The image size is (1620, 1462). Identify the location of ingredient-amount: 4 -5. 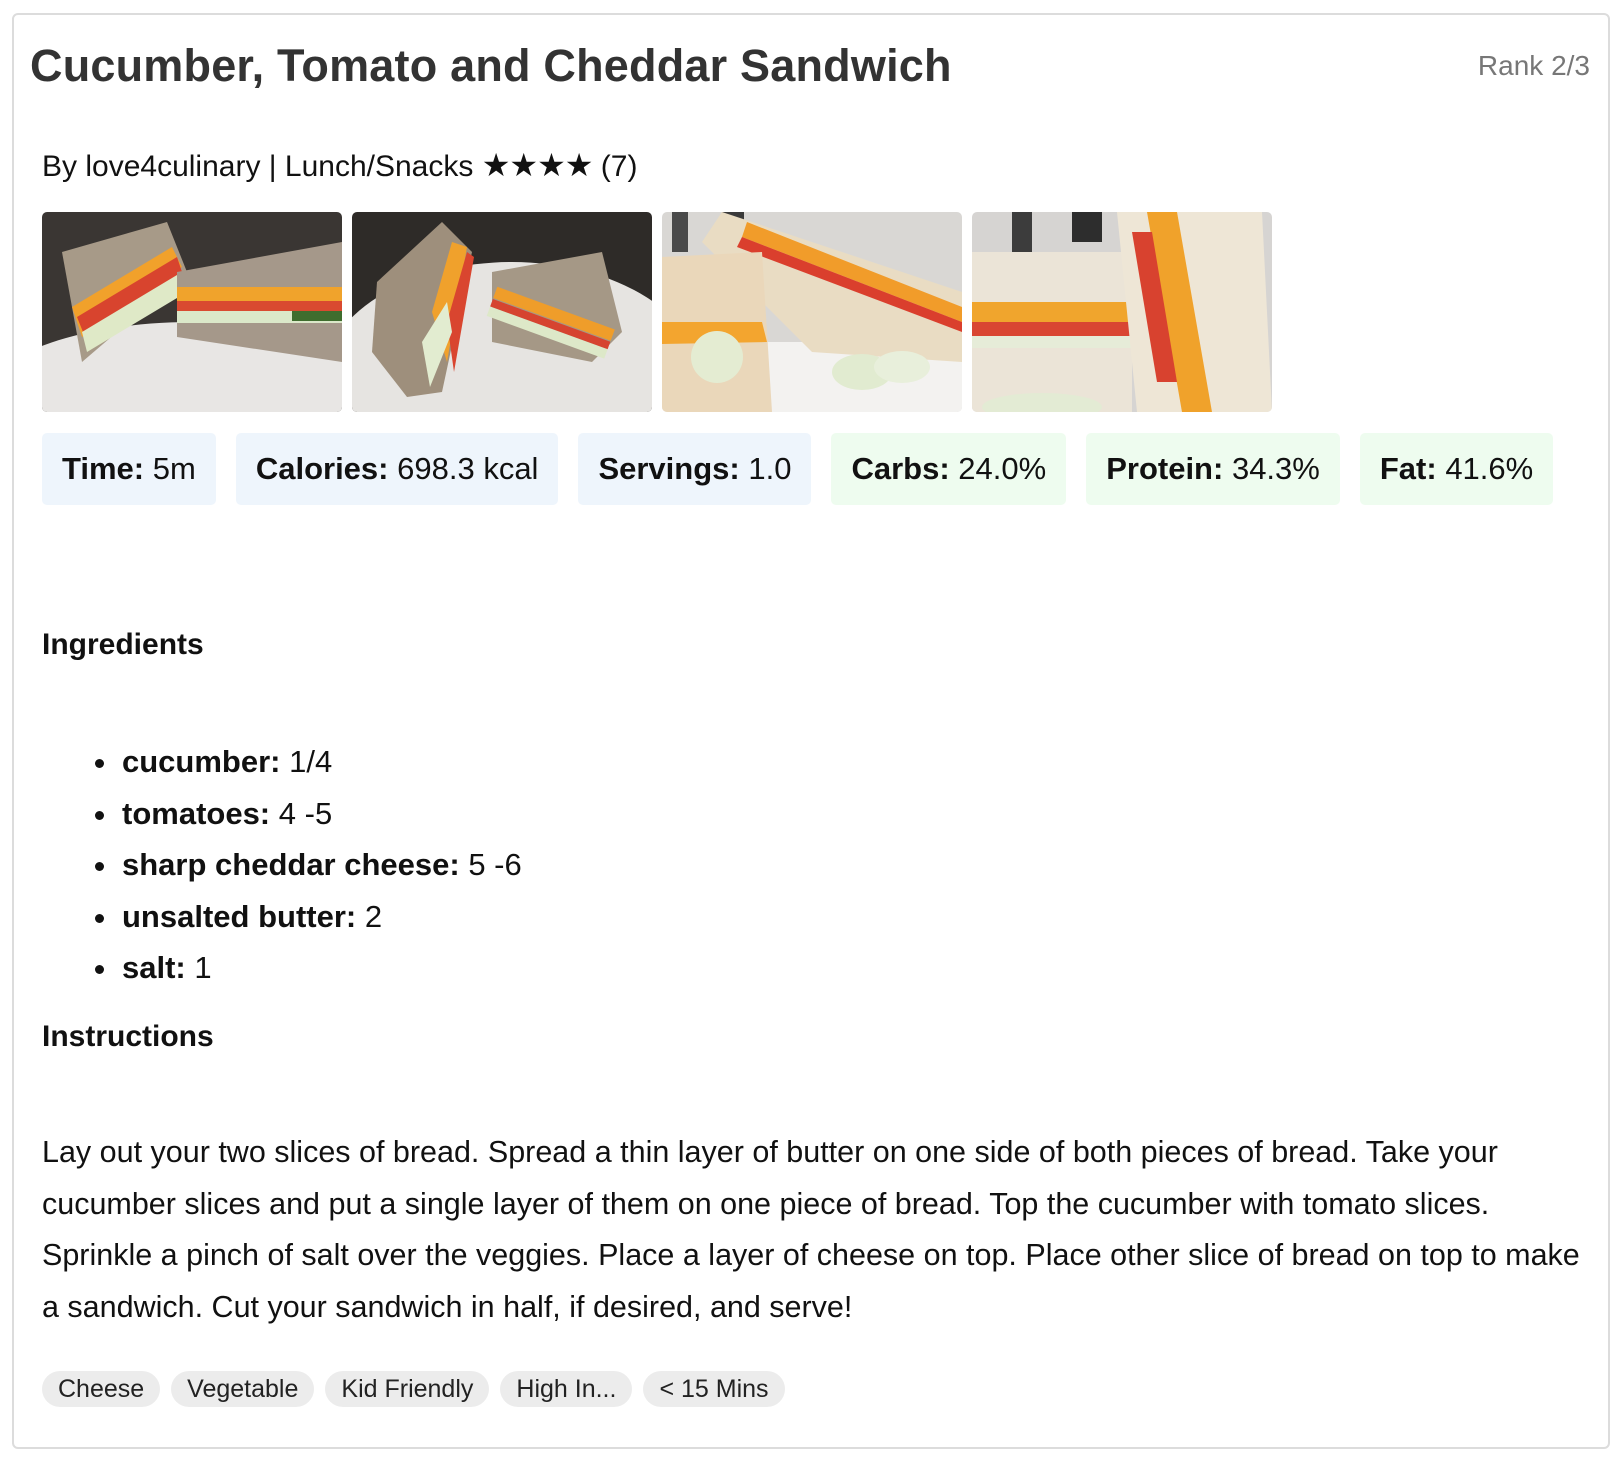
(305, 813).